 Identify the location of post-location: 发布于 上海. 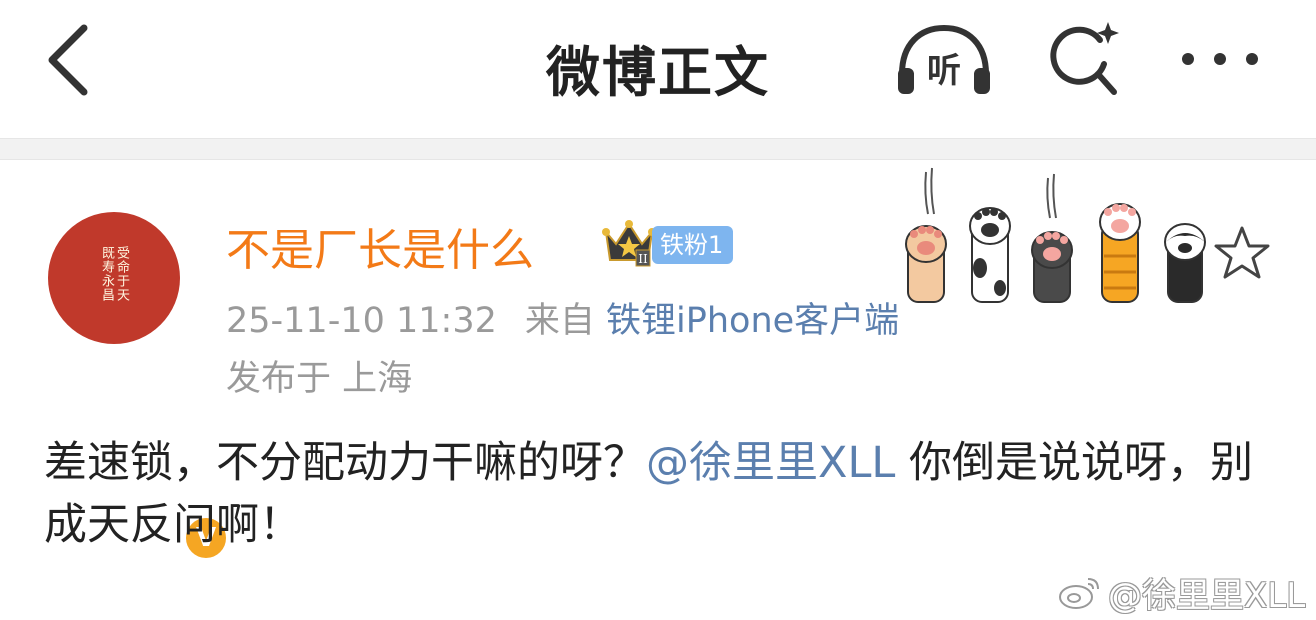
(319, 379).